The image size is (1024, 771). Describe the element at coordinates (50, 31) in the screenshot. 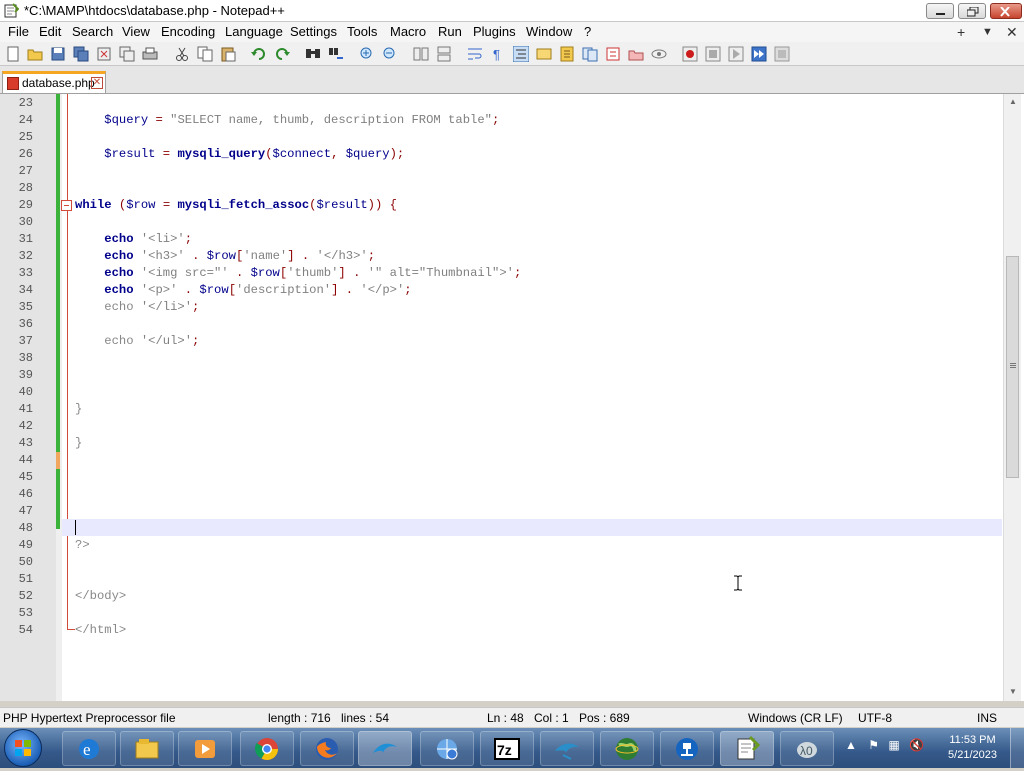

I see `menu-edit: Edit` at that location.